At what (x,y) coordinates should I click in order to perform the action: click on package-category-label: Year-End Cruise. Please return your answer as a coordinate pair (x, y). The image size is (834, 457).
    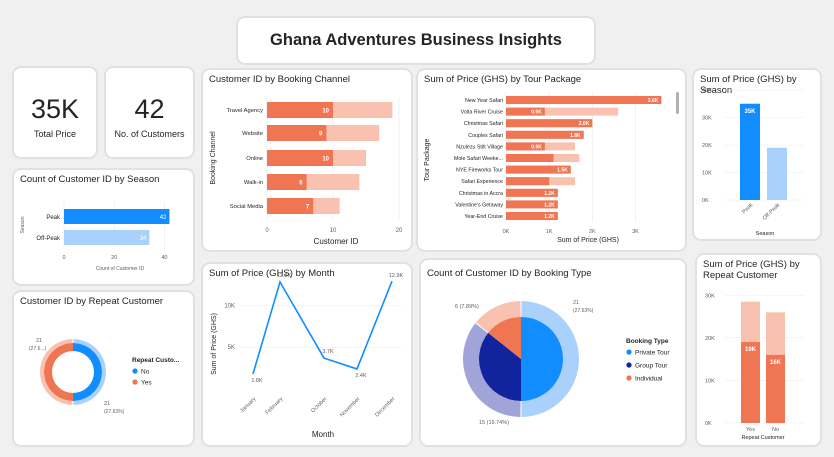
    Looking at the image, I should click on (483, 217).